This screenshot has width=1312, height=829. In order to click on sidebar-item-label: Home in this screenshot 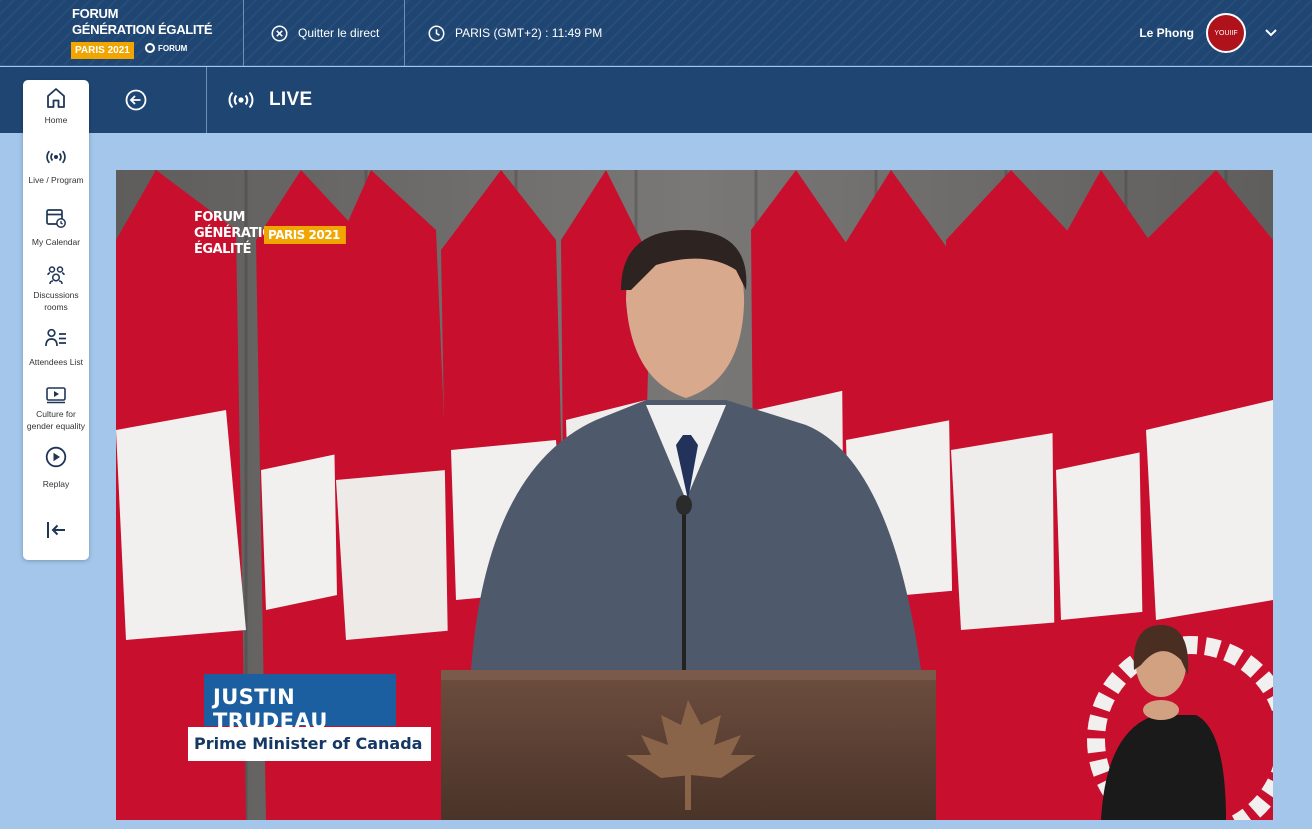, I will do `click(56, 120)`.